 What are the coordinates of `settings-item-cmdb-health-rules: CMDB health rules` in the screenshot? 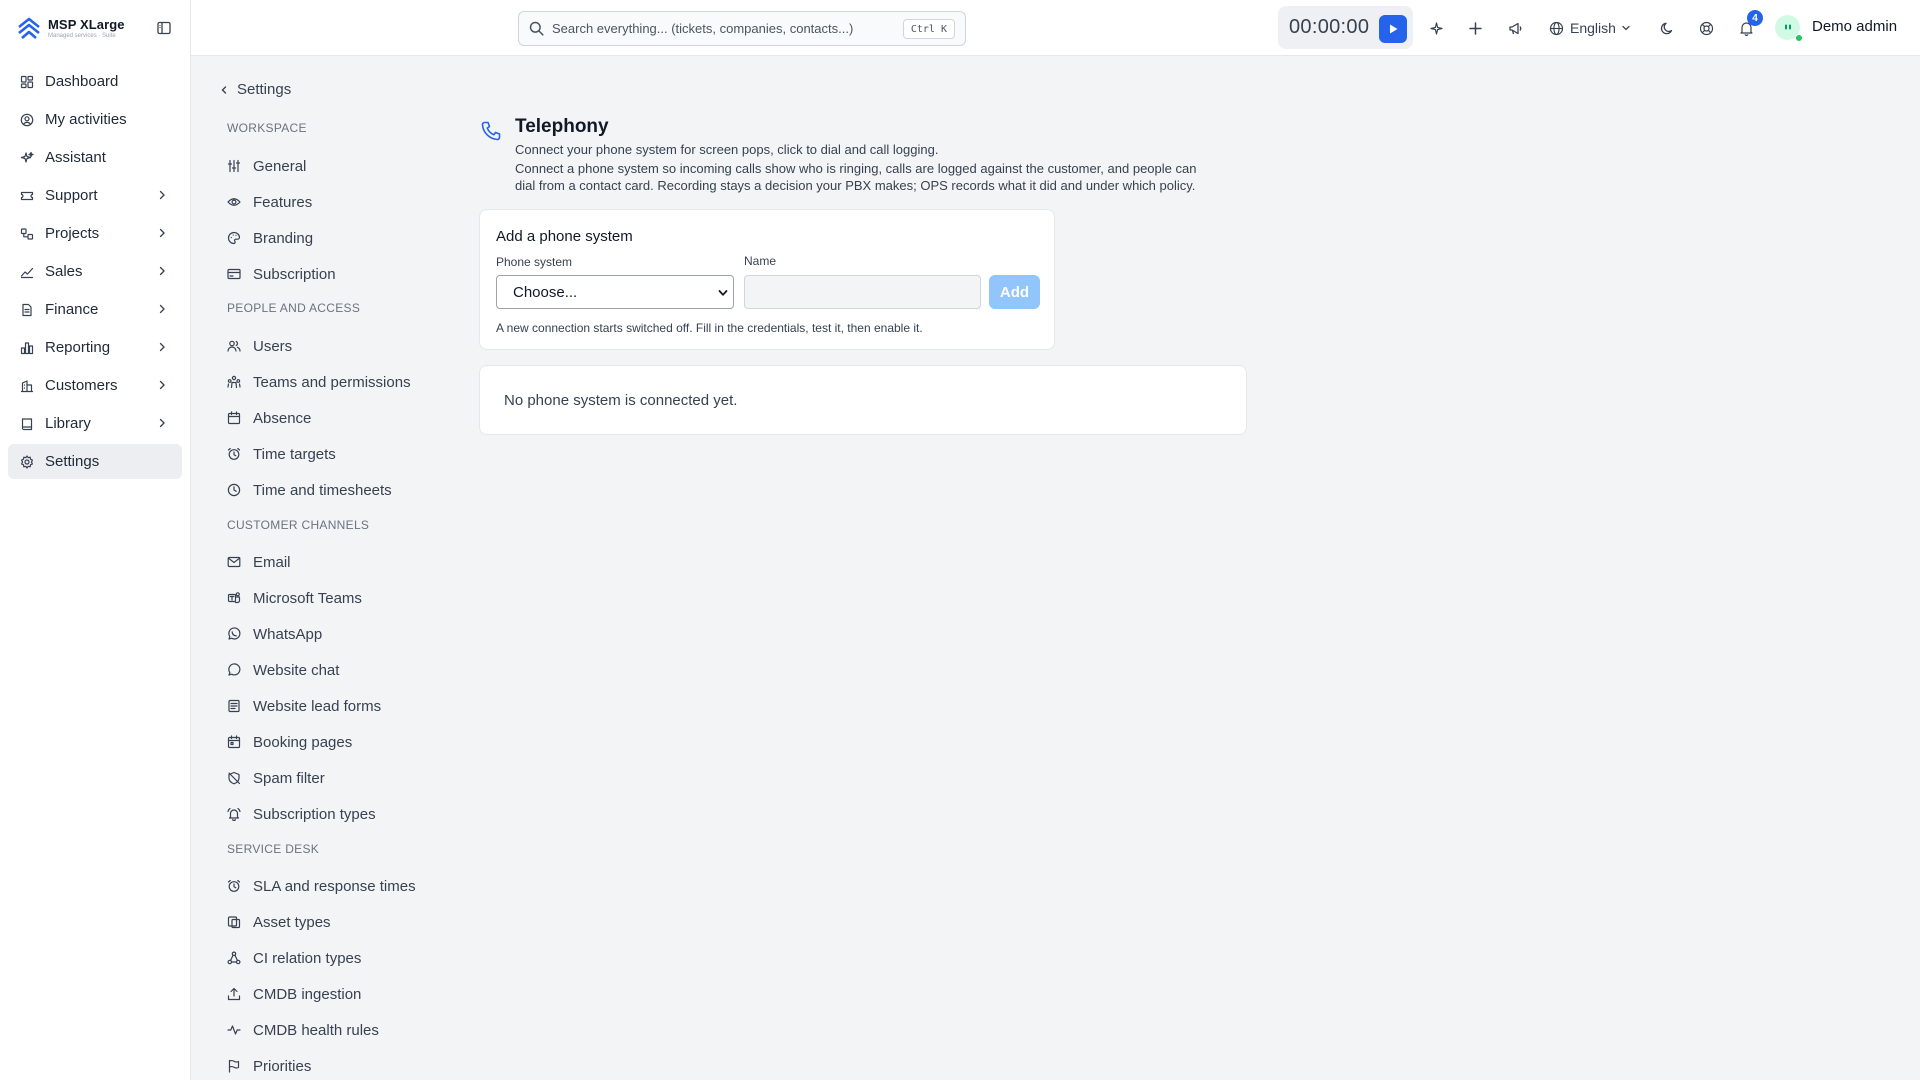 It's located at (303, 1030).